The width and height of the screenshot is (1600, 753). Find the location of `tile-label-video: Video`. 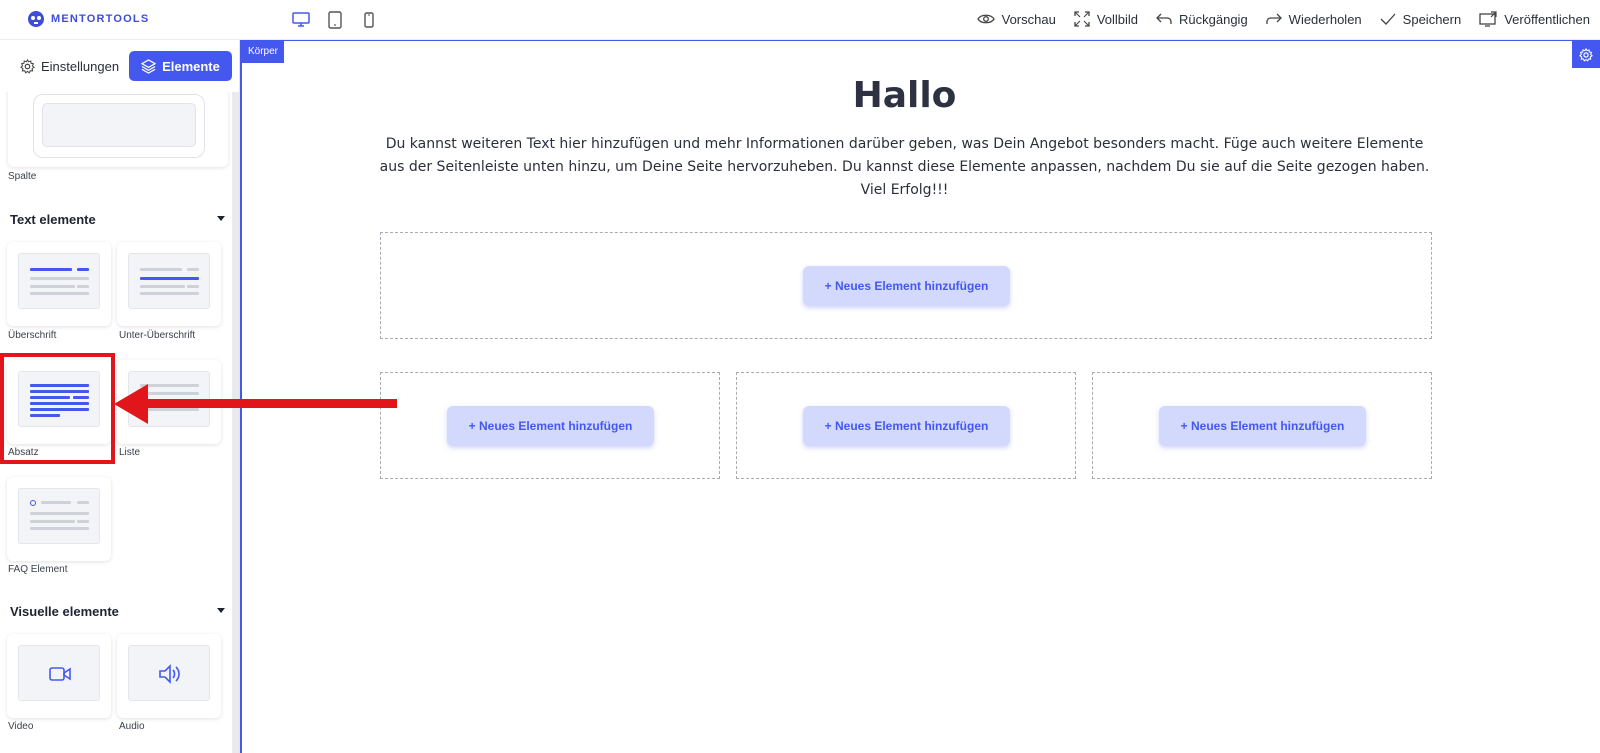

tile-label-video: Video is located at coordinates (21, 726).